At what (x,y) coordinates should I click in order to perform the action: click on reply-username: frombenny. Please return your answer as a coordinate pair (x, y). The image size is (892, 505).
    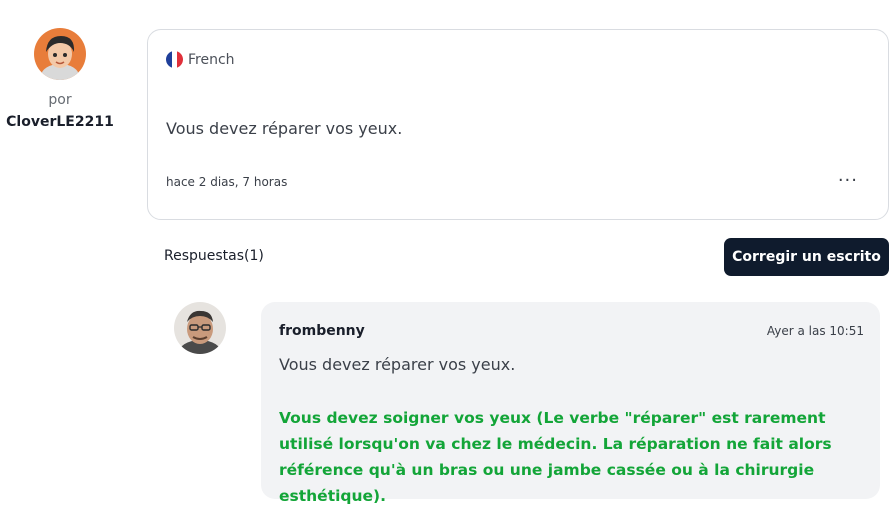
    Looking at the image, I should click on (322, 331).